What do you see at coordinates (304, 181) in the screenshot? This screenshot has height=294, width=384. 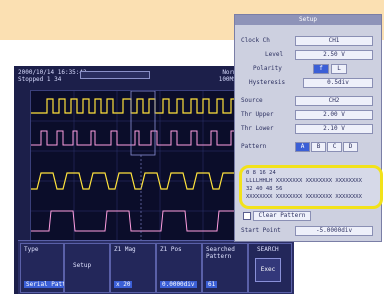 I see `bit-row-1: LLLLHHLH XXXXXXXX XXXXXXXX XXXXXXXX` at bounding box center [304, 181].